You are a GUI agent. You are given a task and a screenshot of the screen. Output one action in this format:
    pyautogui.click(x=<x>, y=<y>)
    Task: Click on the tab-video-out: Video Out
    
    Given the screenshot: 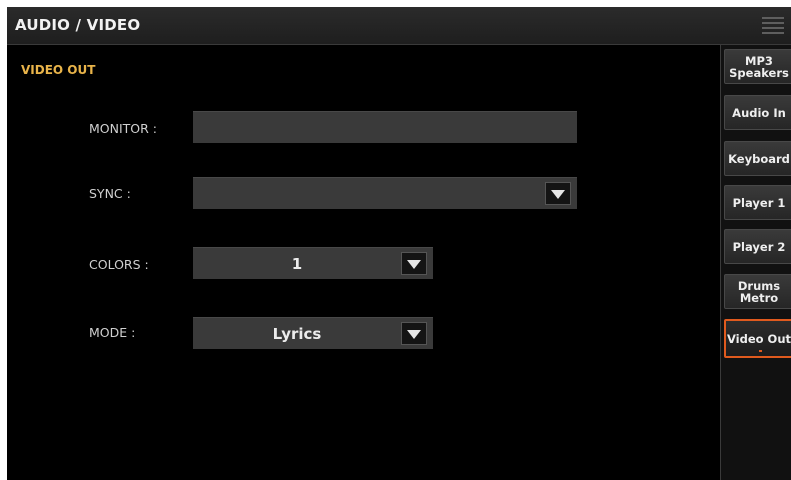 What is the action you would take?
    pyautogui.click(x=757, y=338)
    